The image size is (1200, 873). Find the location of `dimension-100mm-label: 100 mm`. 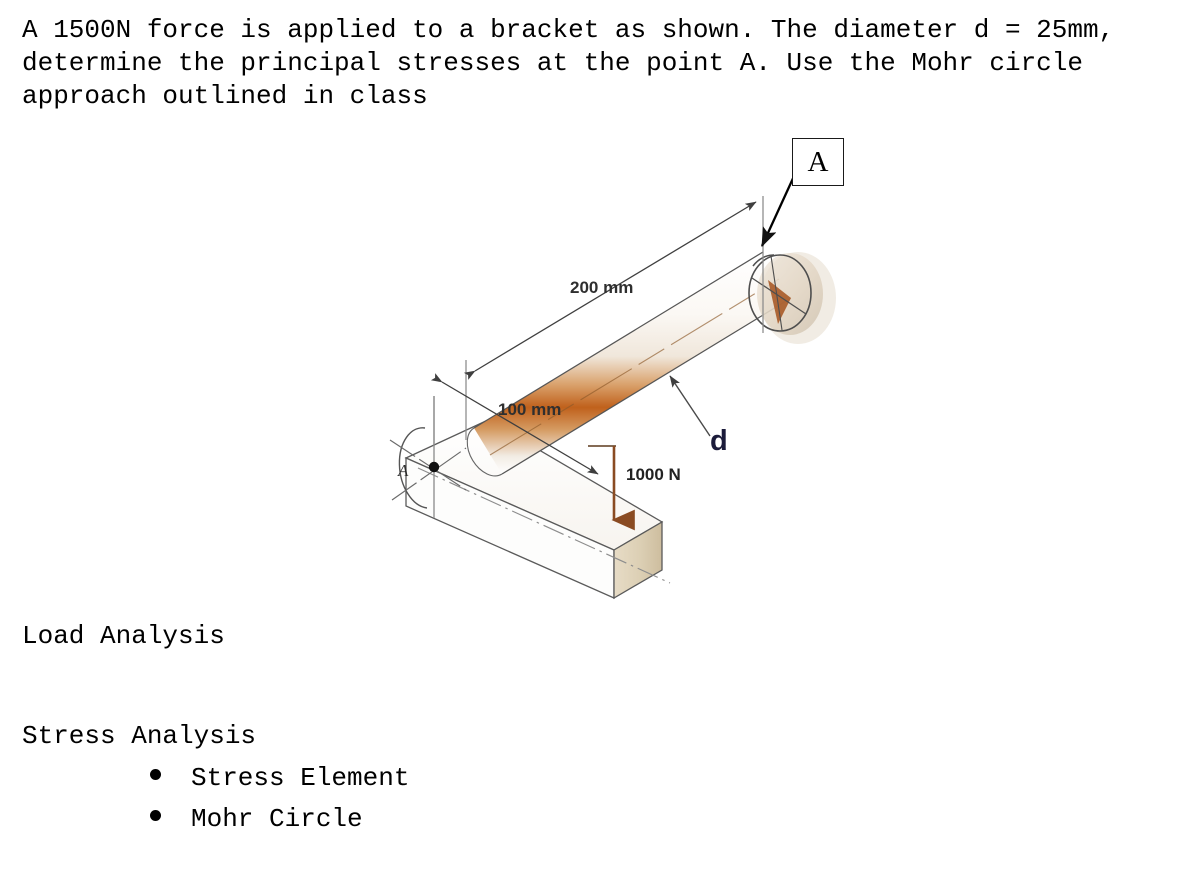

dimension-100mm-label: 100 mm is located at coordinates (529, 409).